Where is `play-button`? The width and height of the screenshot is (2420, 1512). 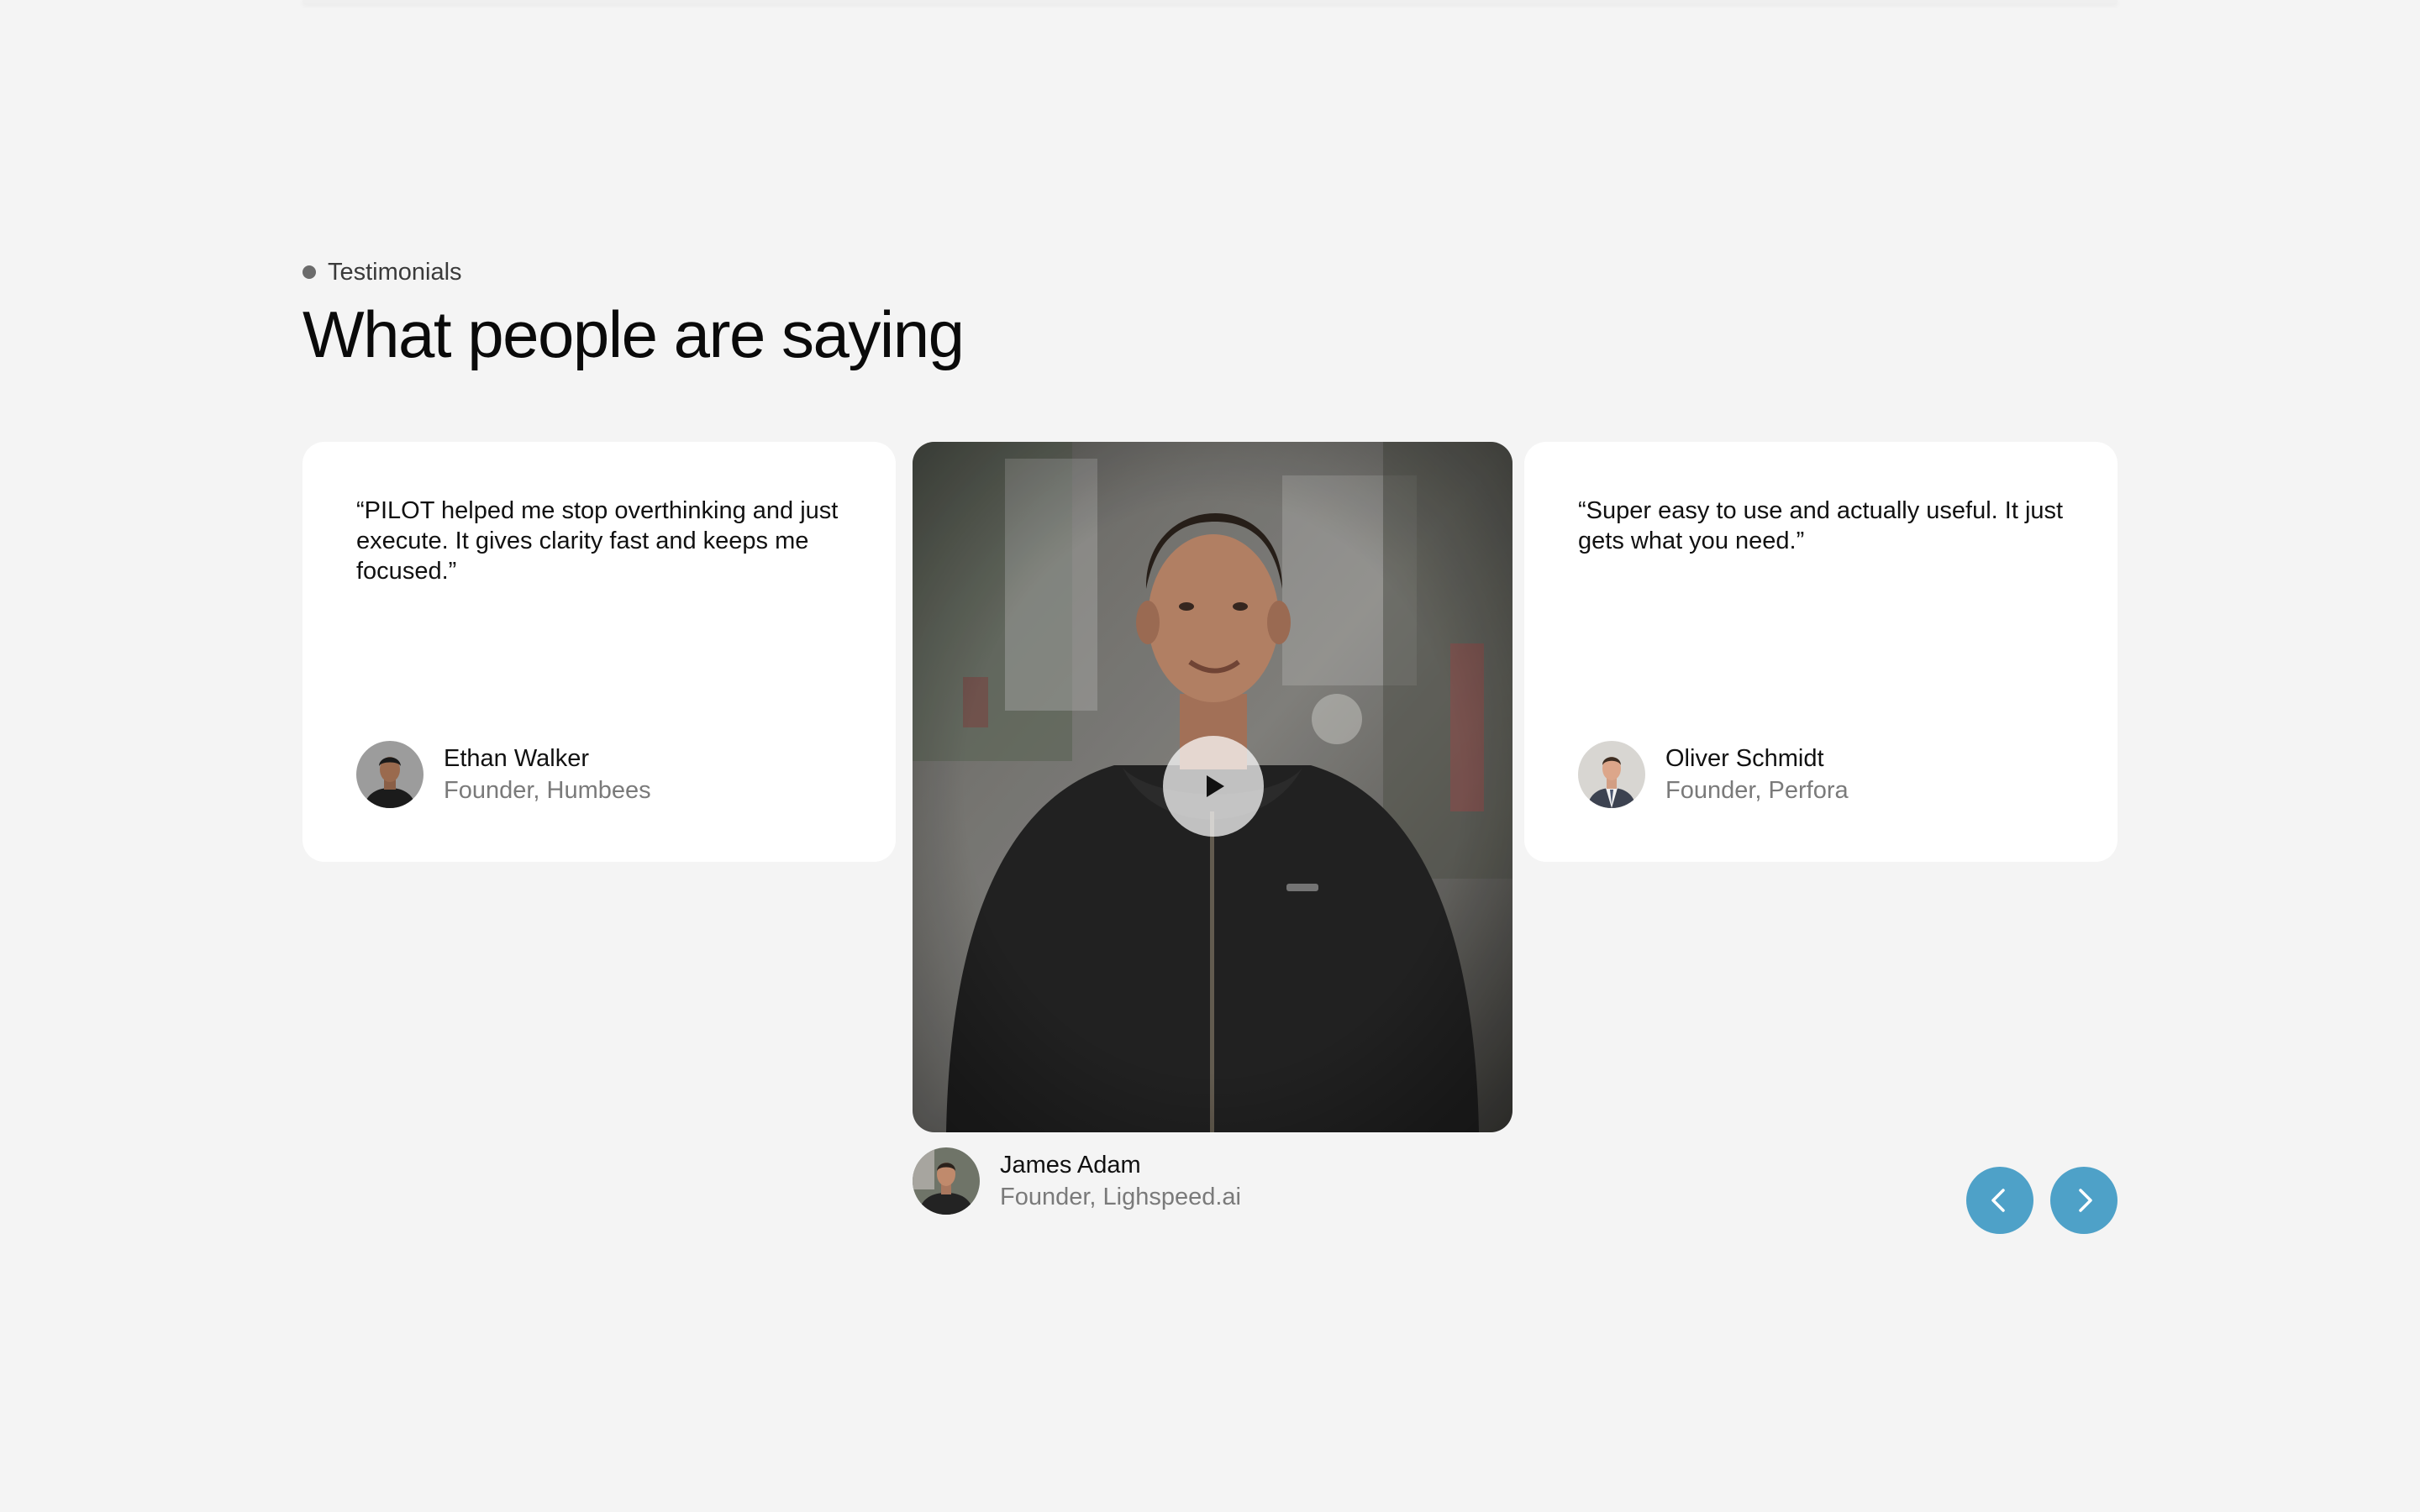
play-button is located at coordinates (1213, 786).